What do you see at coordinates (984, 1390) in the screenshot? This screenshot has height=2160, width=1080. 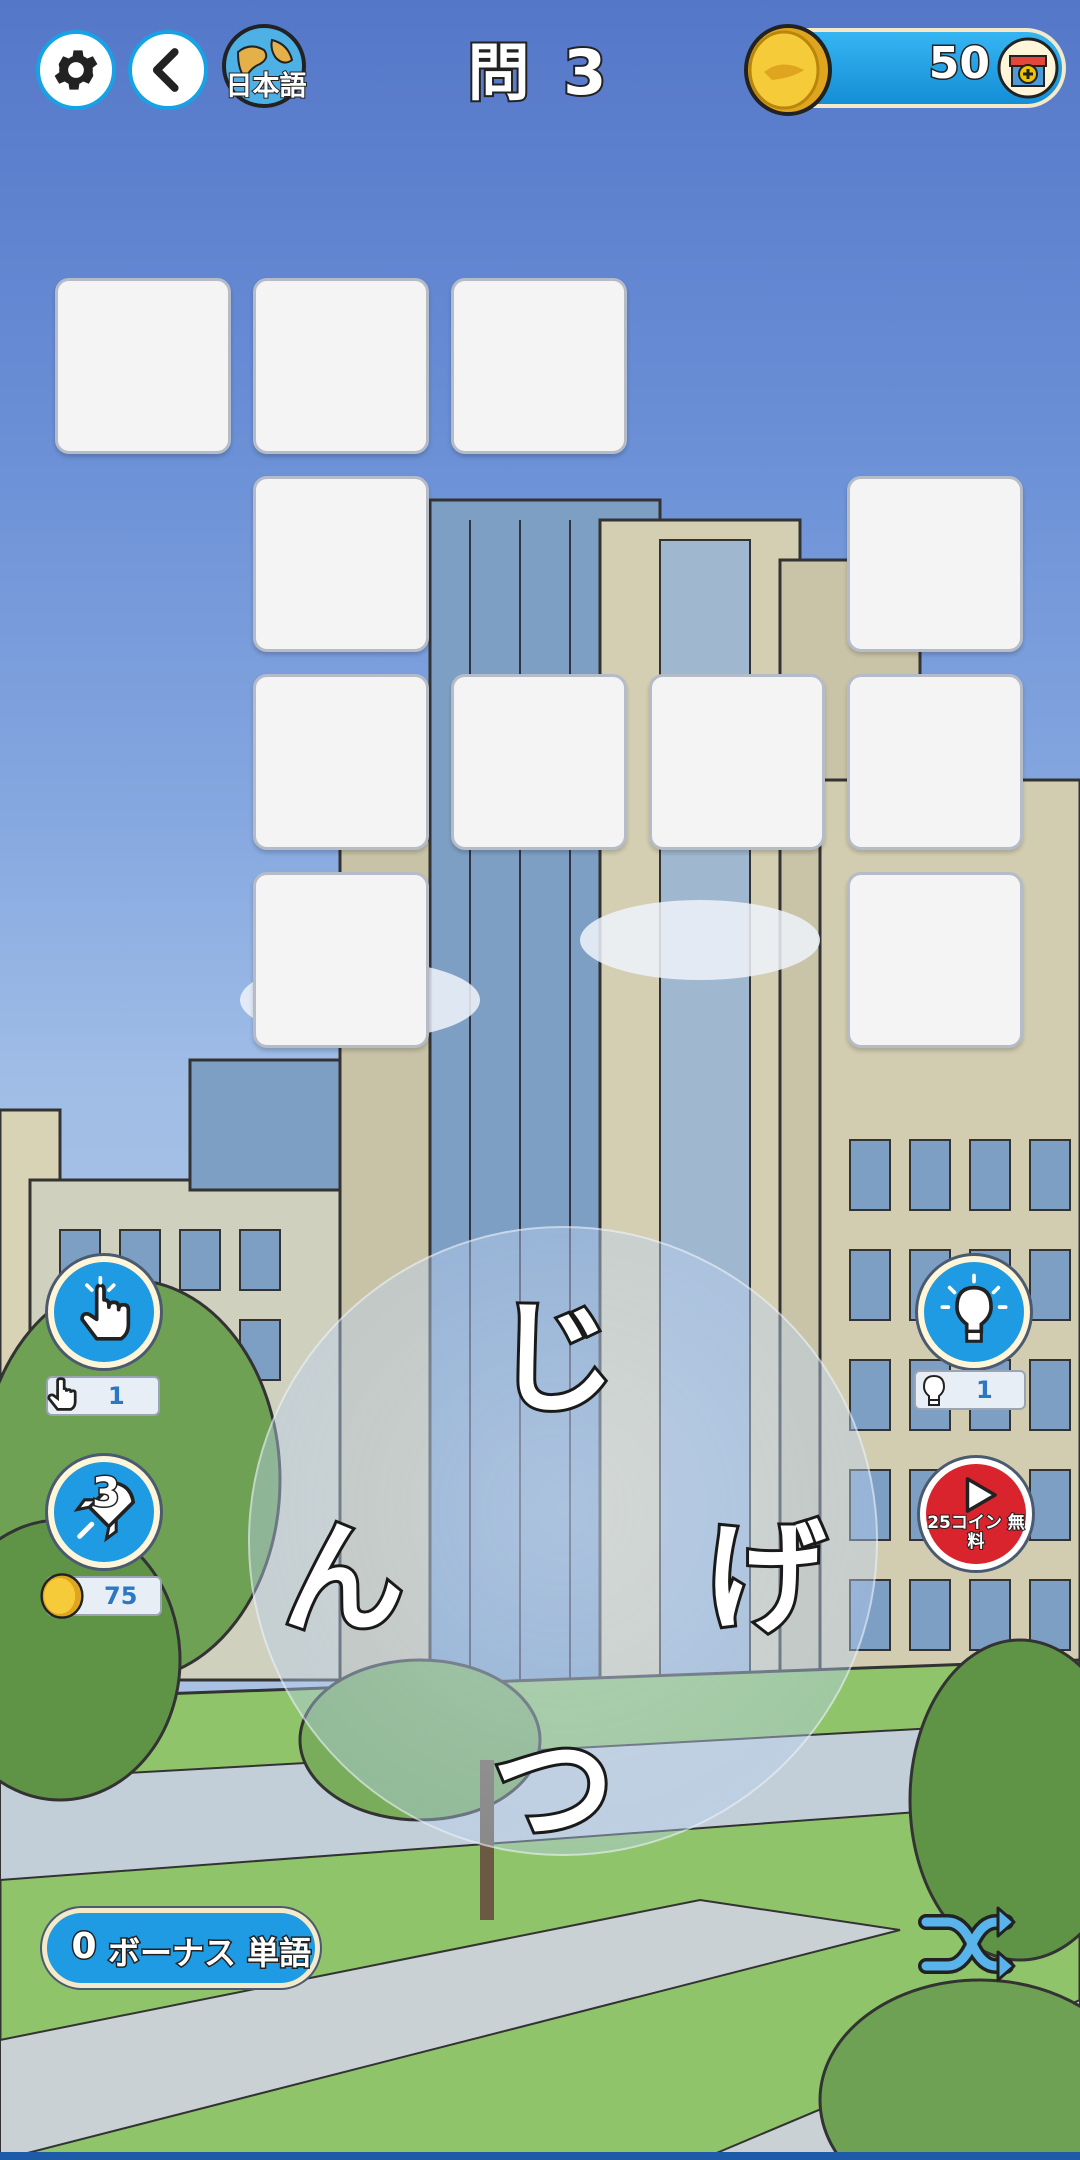 I see `lightbulb-hint-count: 1` at bounding box center [984, 1390].